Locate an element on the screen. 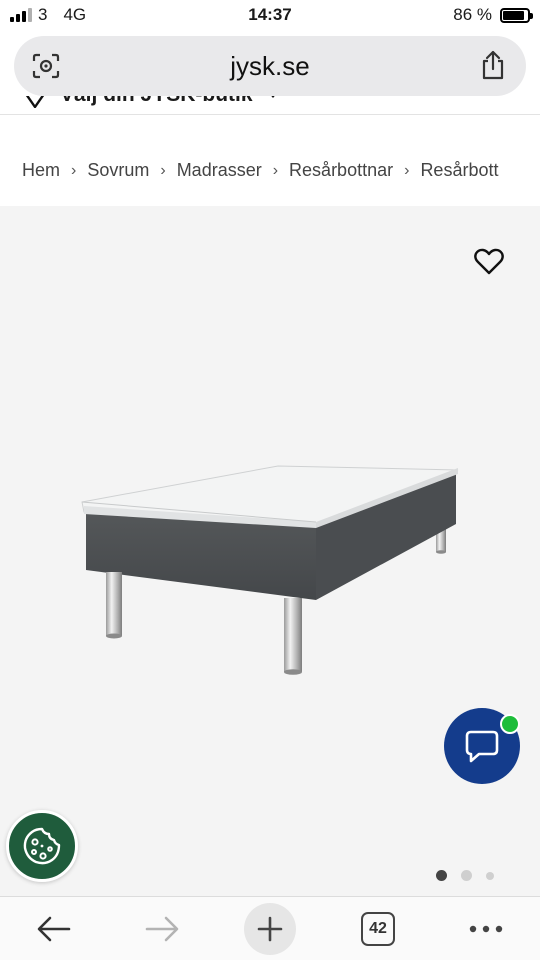 This screenshot has height=960, width=540. arrow-right-icon is located at coordinates (162, 928).